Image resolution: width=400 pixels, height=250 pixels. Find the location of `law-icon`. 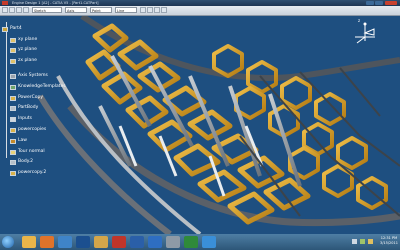

law-icon is located at coordinates (13, 141).